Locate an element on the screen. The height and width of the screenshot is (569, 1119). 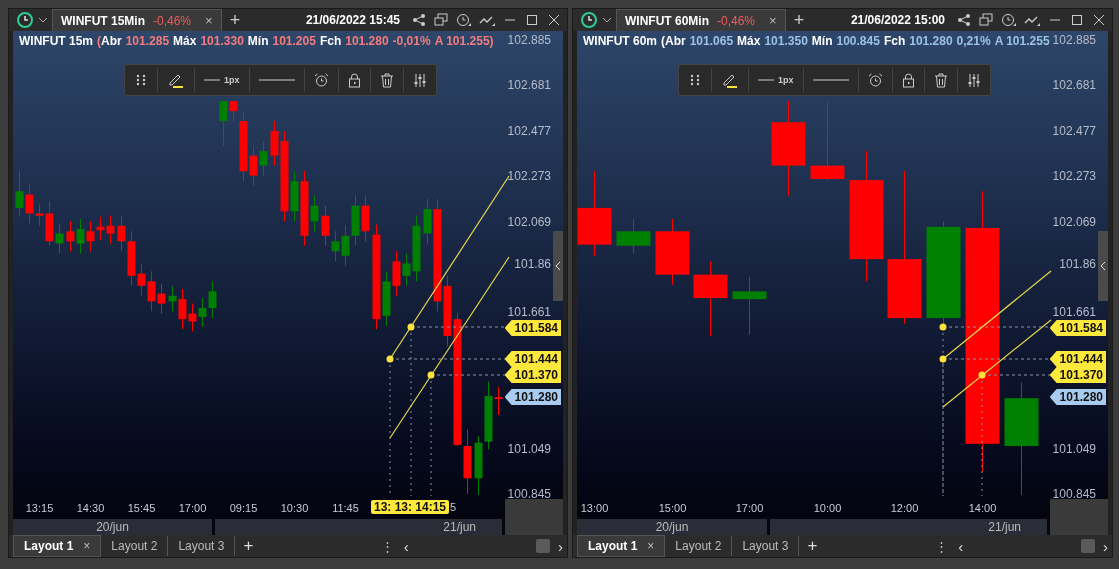
quote-label: WINFUT 60m is located at coordinates (620, 41).